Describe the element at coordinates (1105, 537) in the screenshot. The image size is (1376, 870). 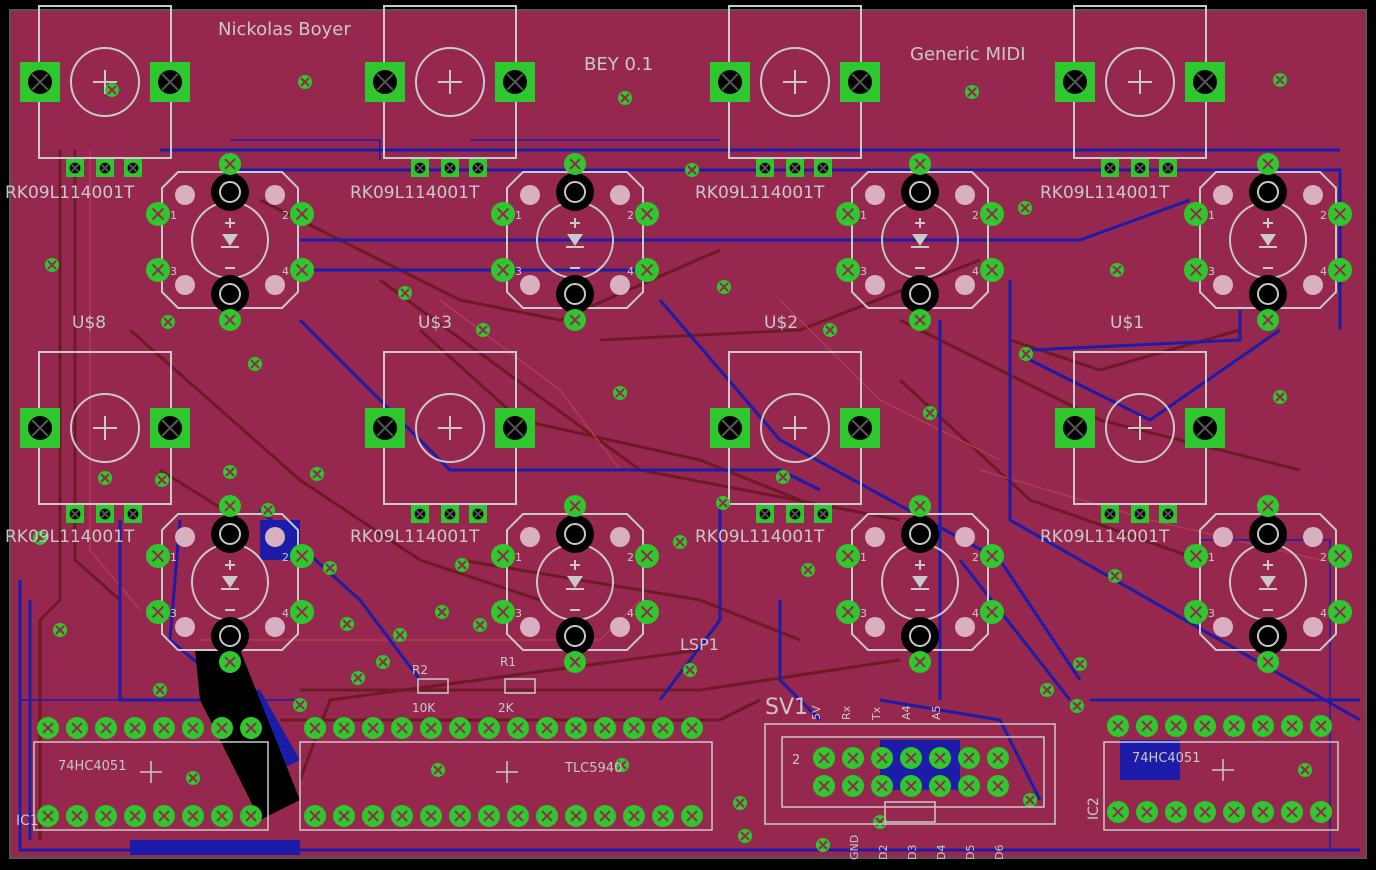
I see `knob-label-8: RK09L114001T` at that location.